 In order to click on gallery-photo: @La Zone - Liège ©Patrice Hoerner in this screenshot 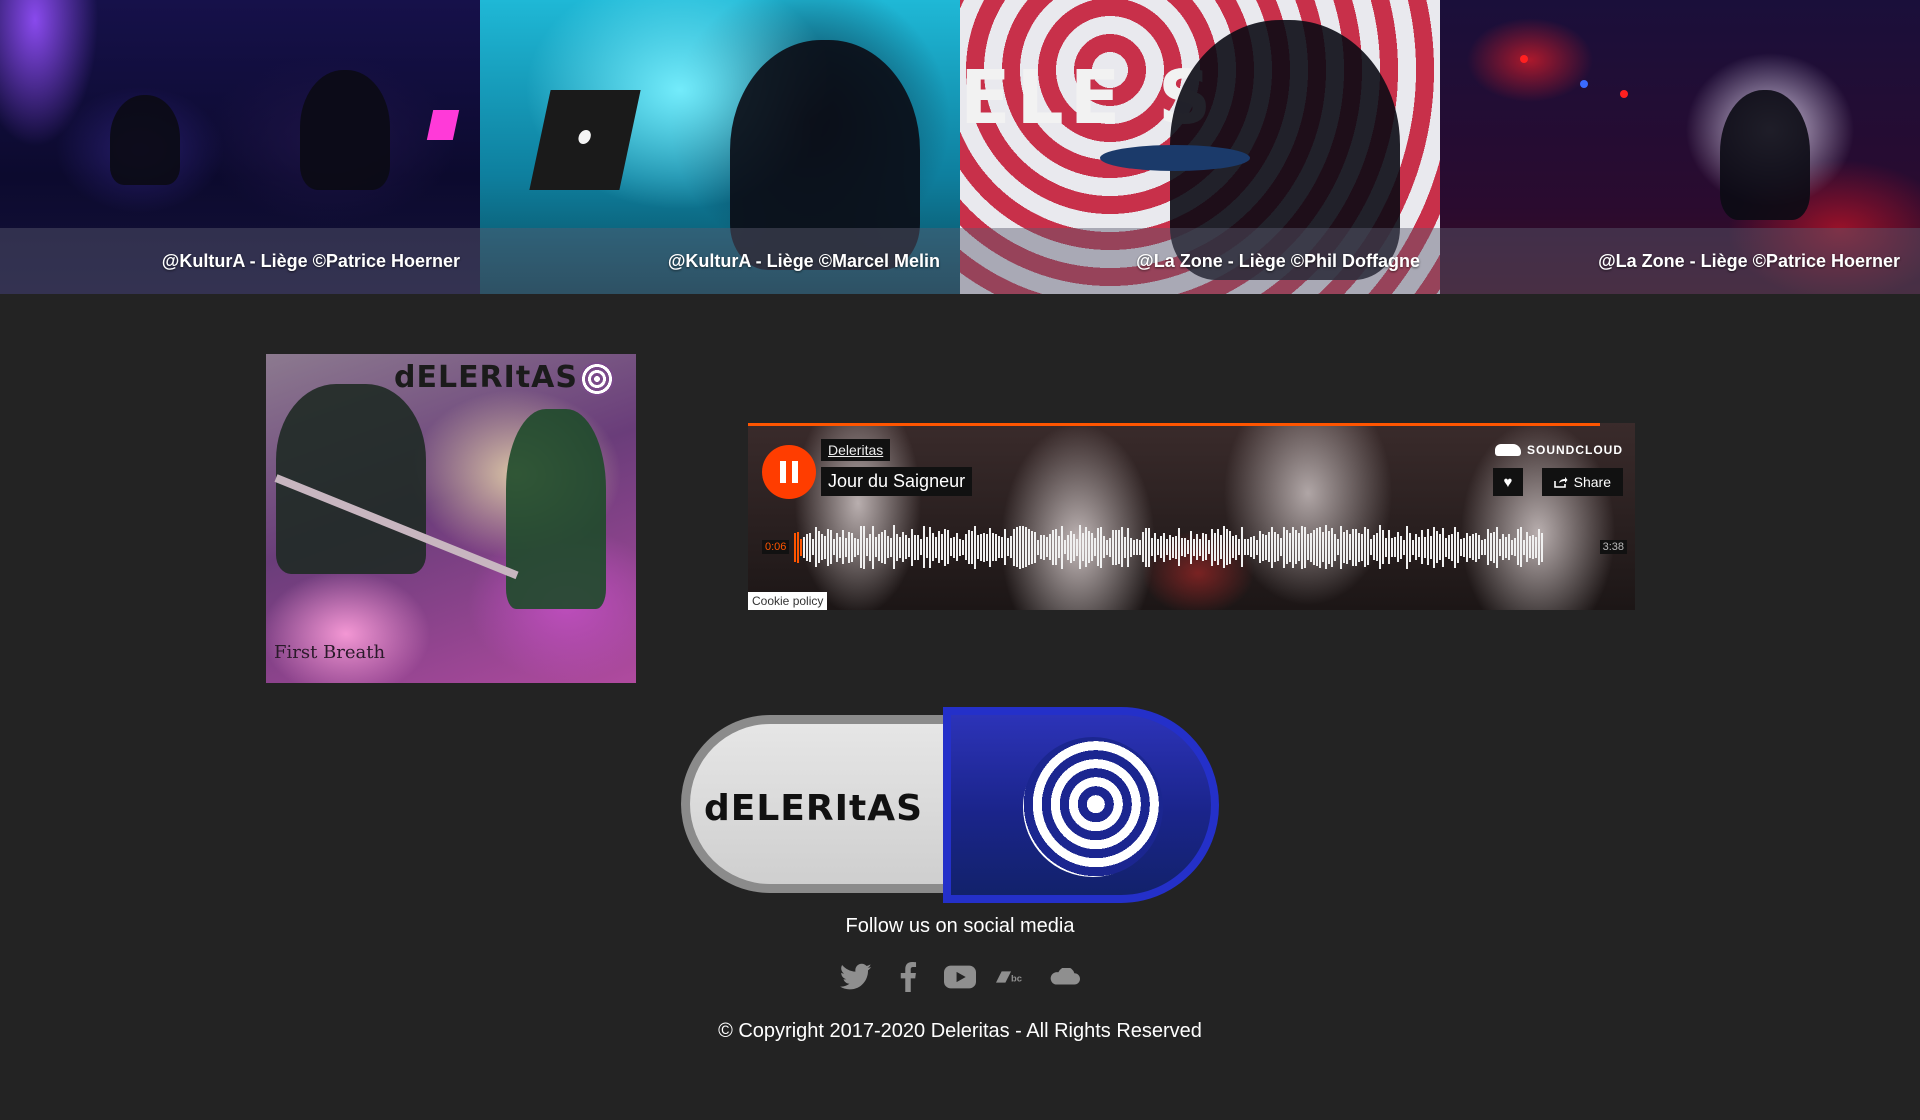, I will do `click(1680, 147)`.